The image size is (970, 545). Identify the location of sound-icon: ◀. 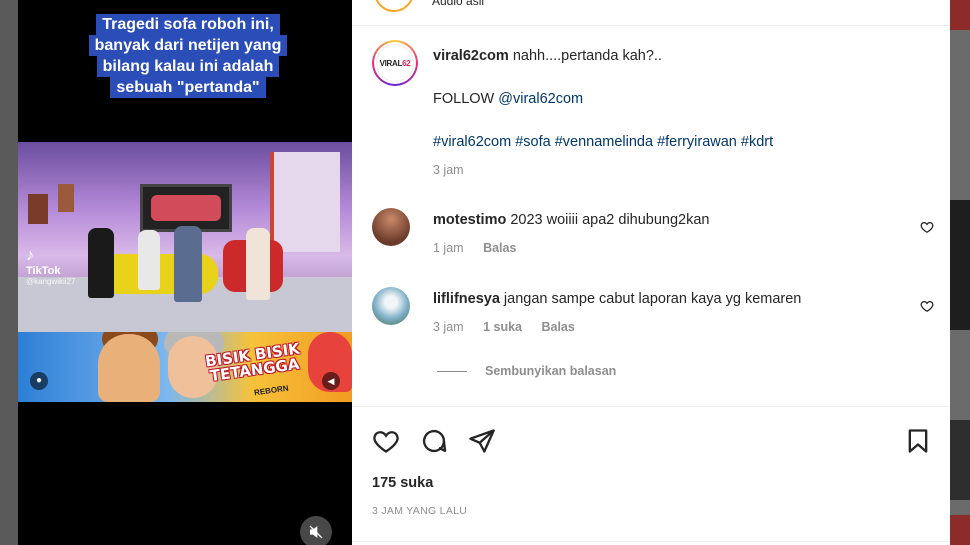
(331, 381).